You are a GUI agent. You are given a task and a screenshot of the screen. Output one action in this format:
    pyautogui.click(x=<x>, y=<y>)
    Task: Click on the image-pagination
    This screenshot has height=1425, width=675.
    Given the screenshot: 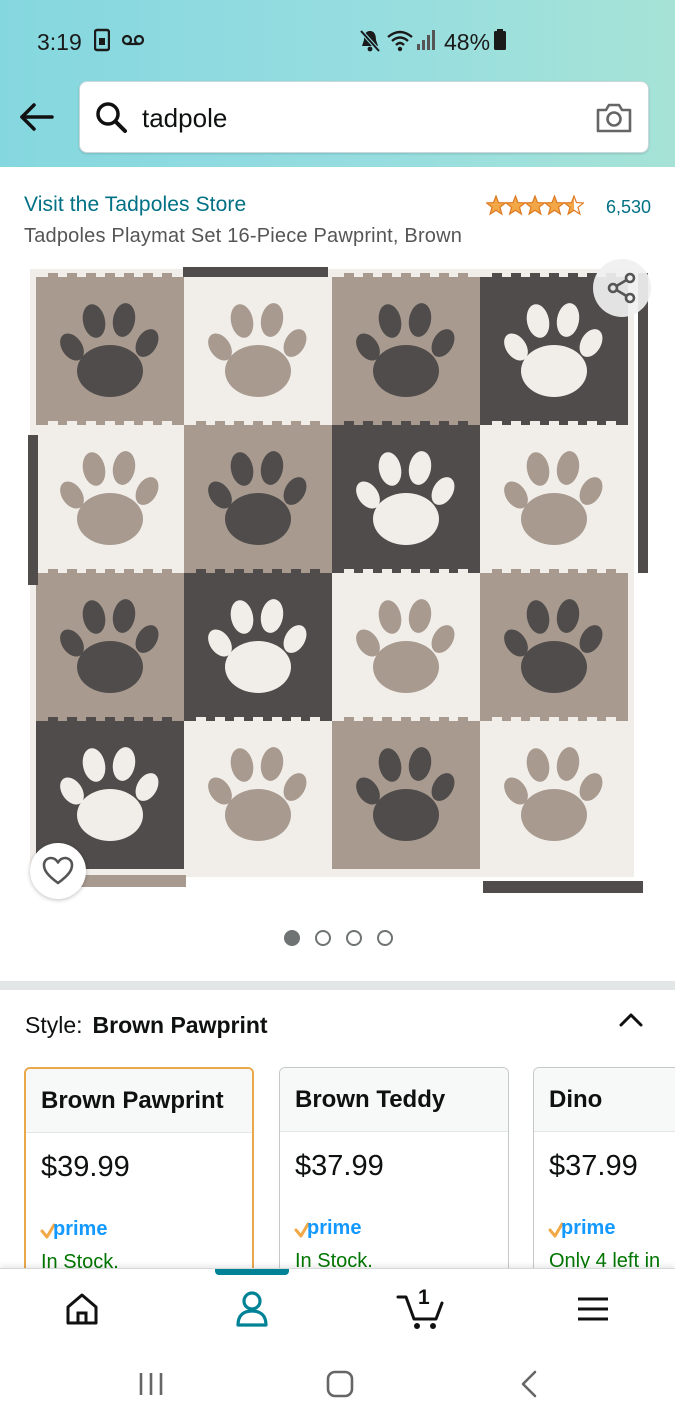 What is the action you would take?
    pyautogui.click(x=339, y=938)
    